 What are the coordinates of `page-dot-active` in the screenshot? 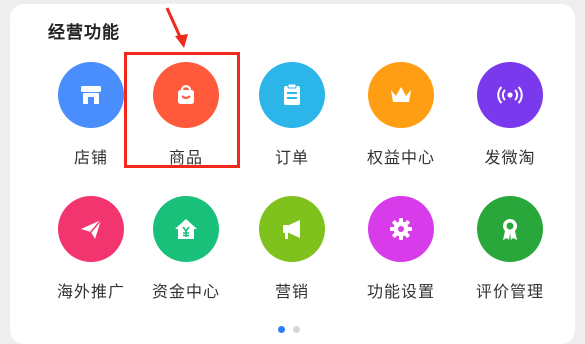 It's located at (281, 329).